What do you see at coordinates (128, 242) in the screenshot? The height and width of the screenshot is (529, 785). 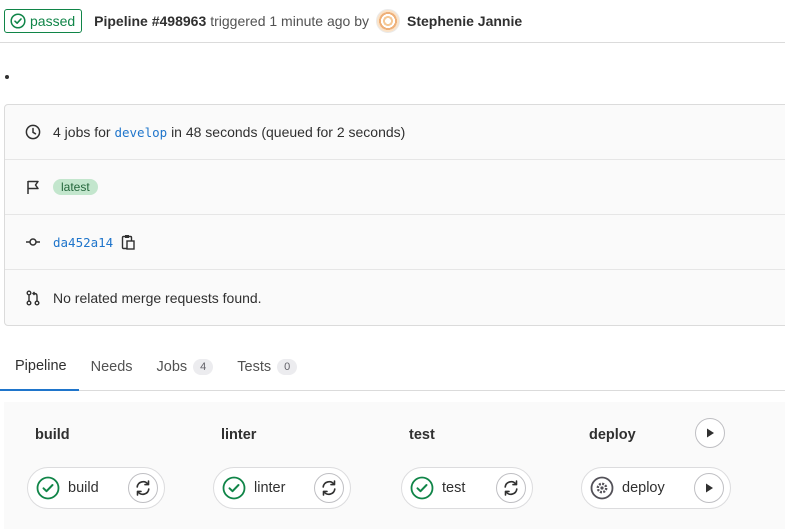 I see `copy-icon` at bounding box center [128, 242].